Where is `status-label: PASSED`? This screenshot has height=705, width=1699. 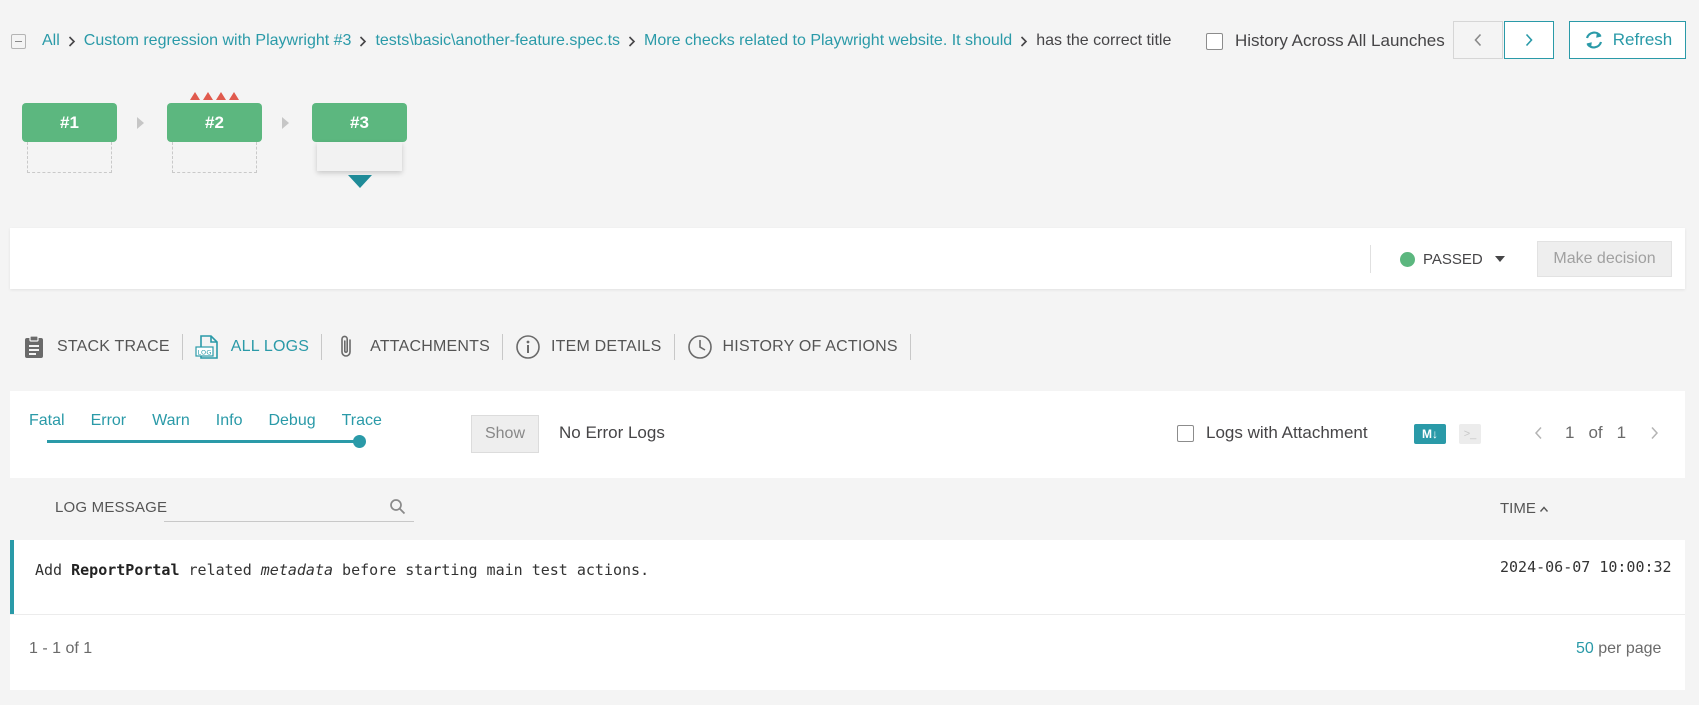 status-label: PASSED is located at coordinates (1453, 259).